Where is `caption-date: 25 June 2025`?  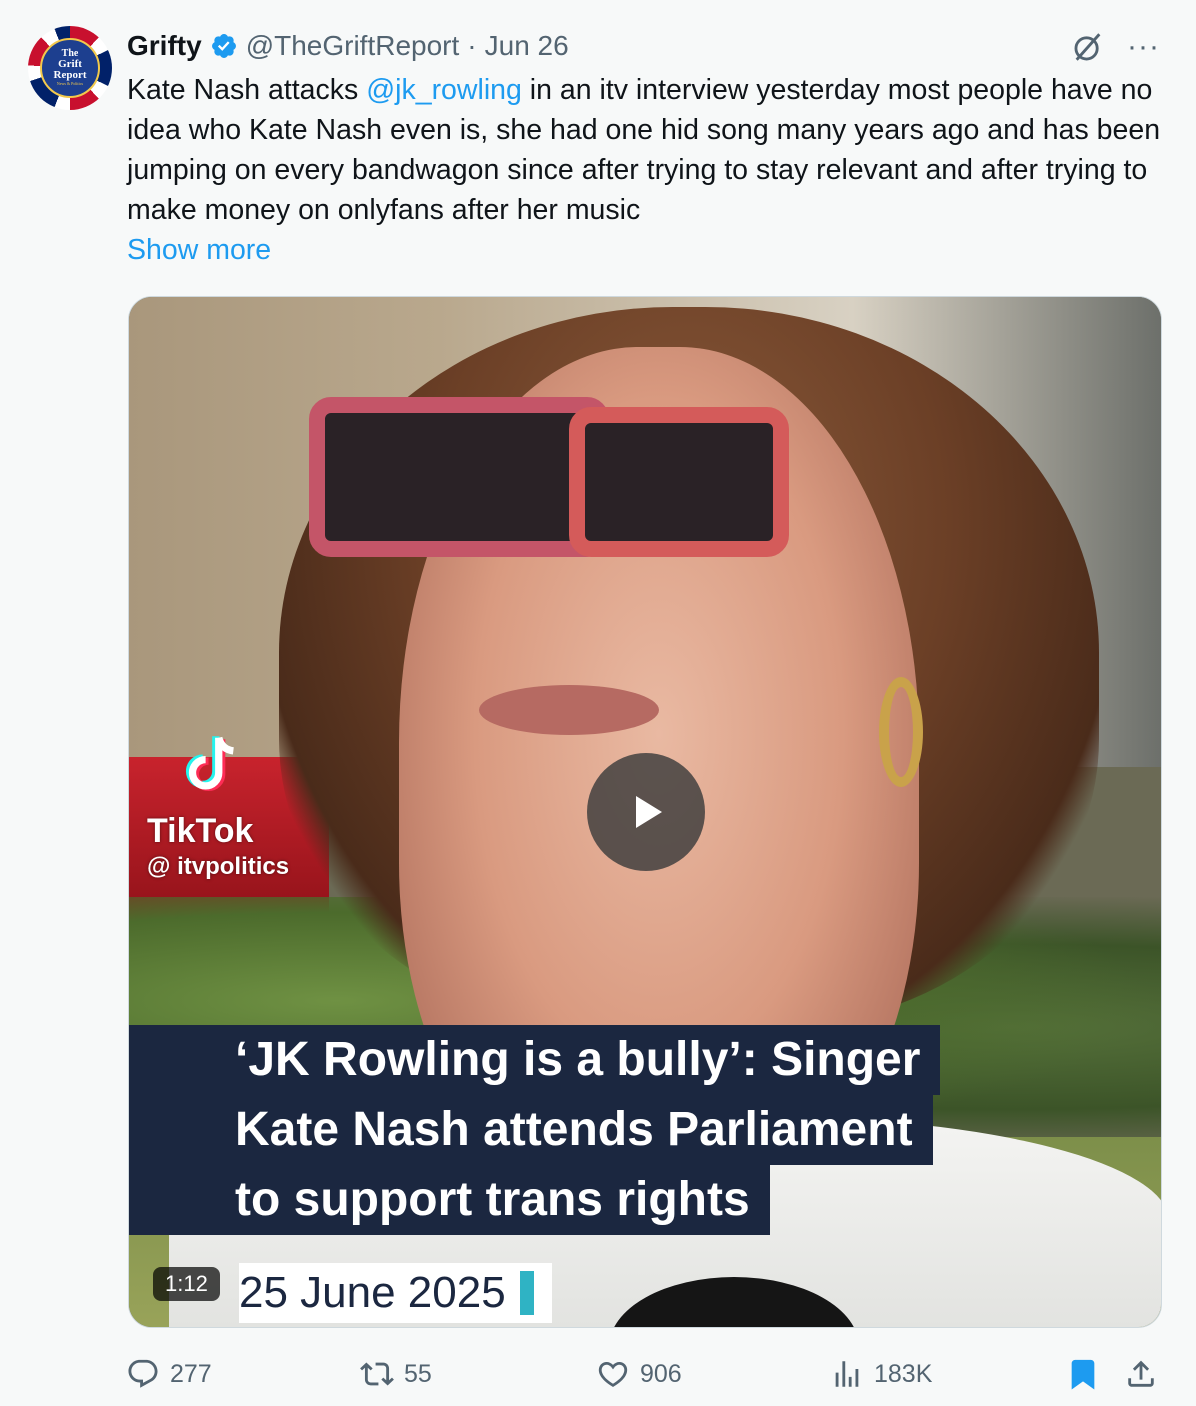 caption-date: 25 June 2025 is located at coordinates (395, 1293).